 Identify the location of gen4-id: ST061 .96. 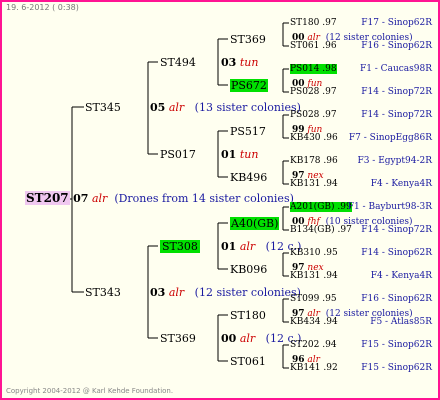
(313, 46).